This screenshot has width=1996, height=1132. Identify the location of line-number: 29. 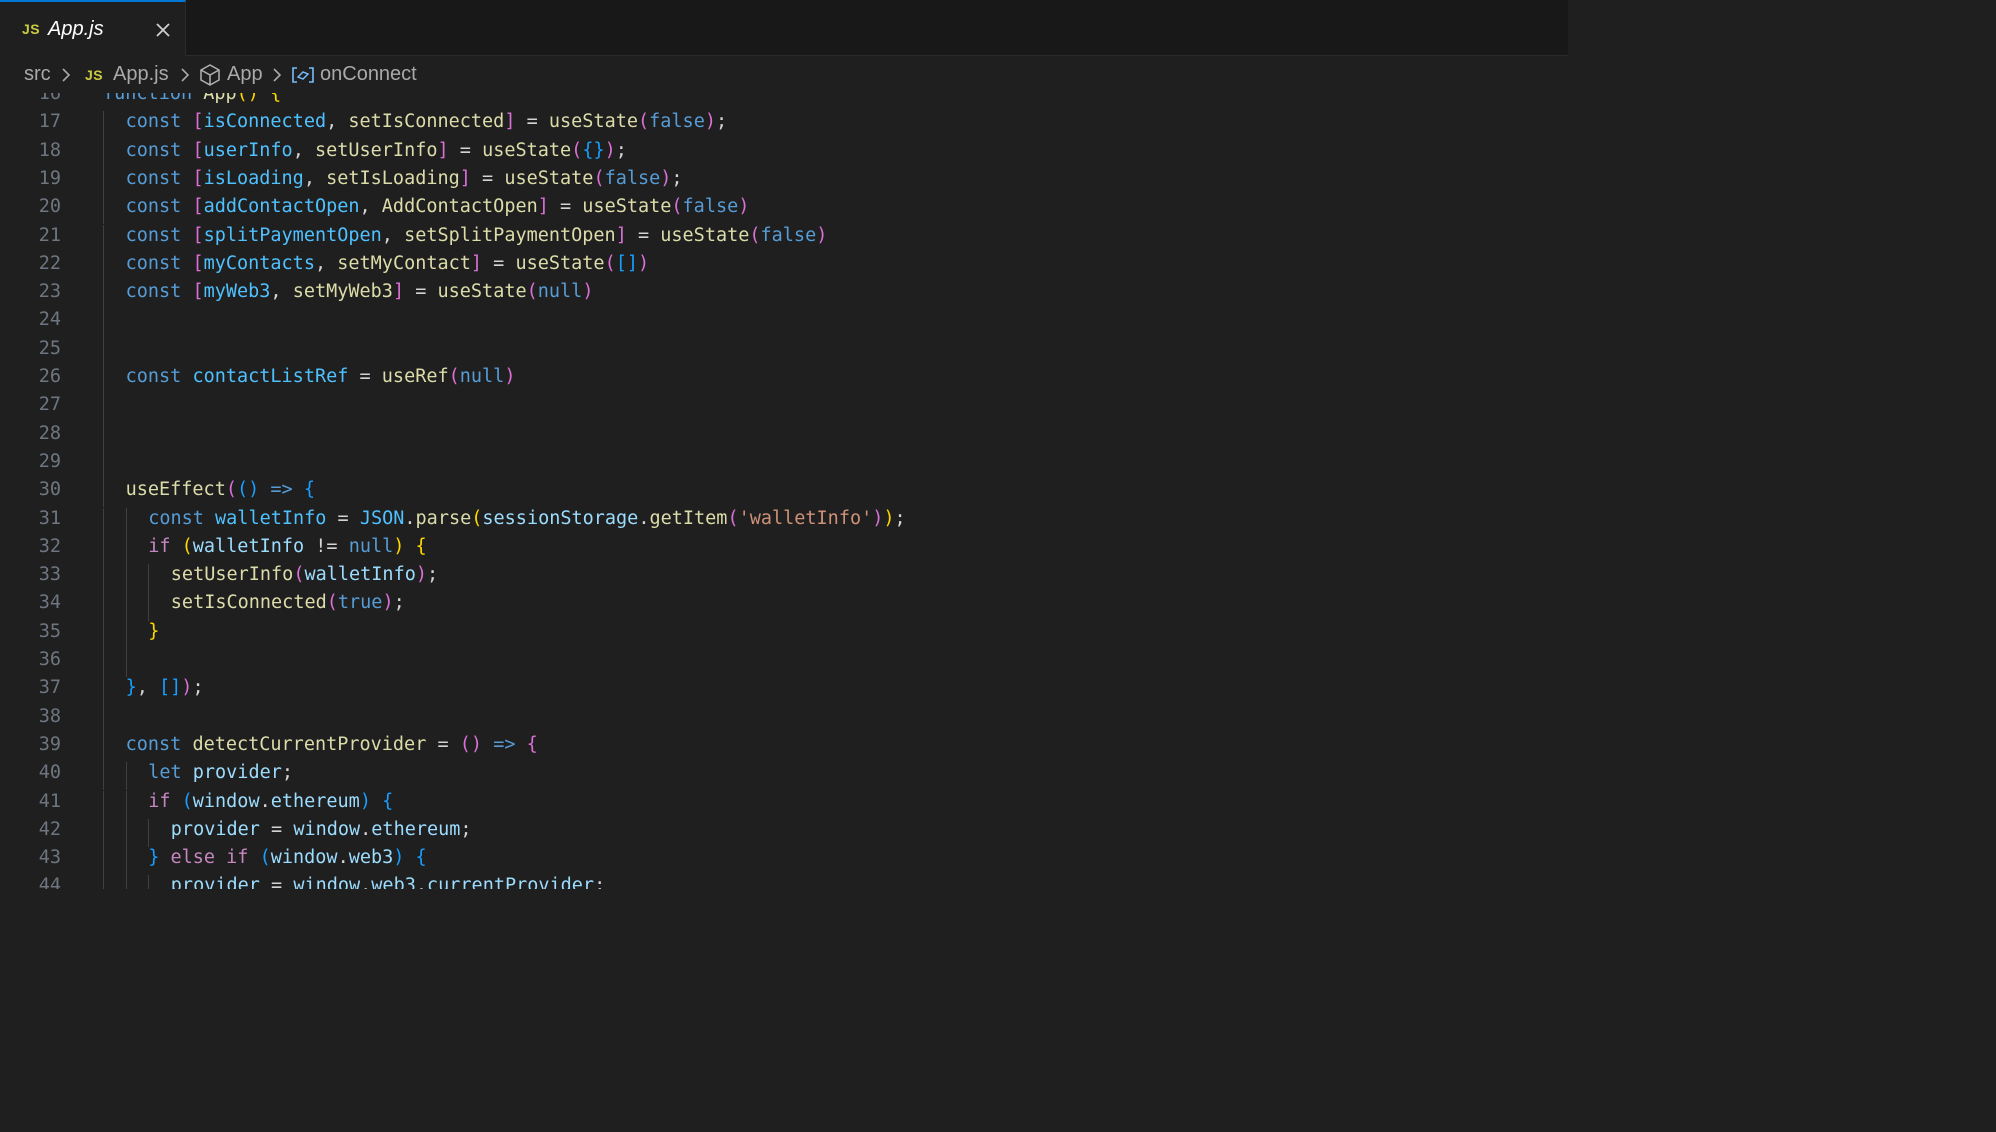
(49, 461).